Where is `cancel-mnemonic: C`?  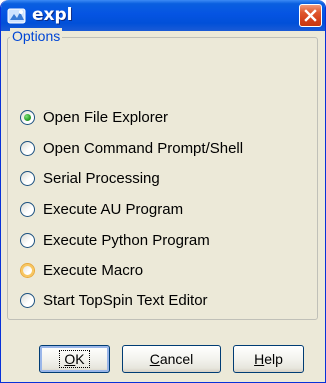
cancel-mnemonic: C is located at coordinates (154, 359).